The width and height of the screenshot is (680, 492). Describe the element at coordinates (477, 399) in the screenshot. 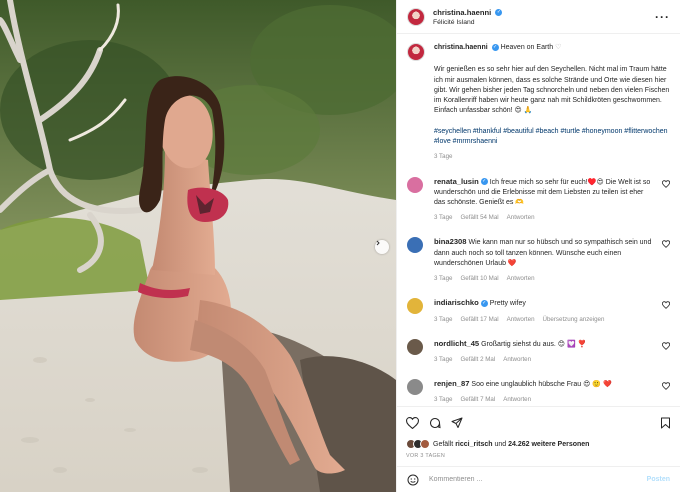

I see `comment-likes: Gefällt 7 Mal` at that location.